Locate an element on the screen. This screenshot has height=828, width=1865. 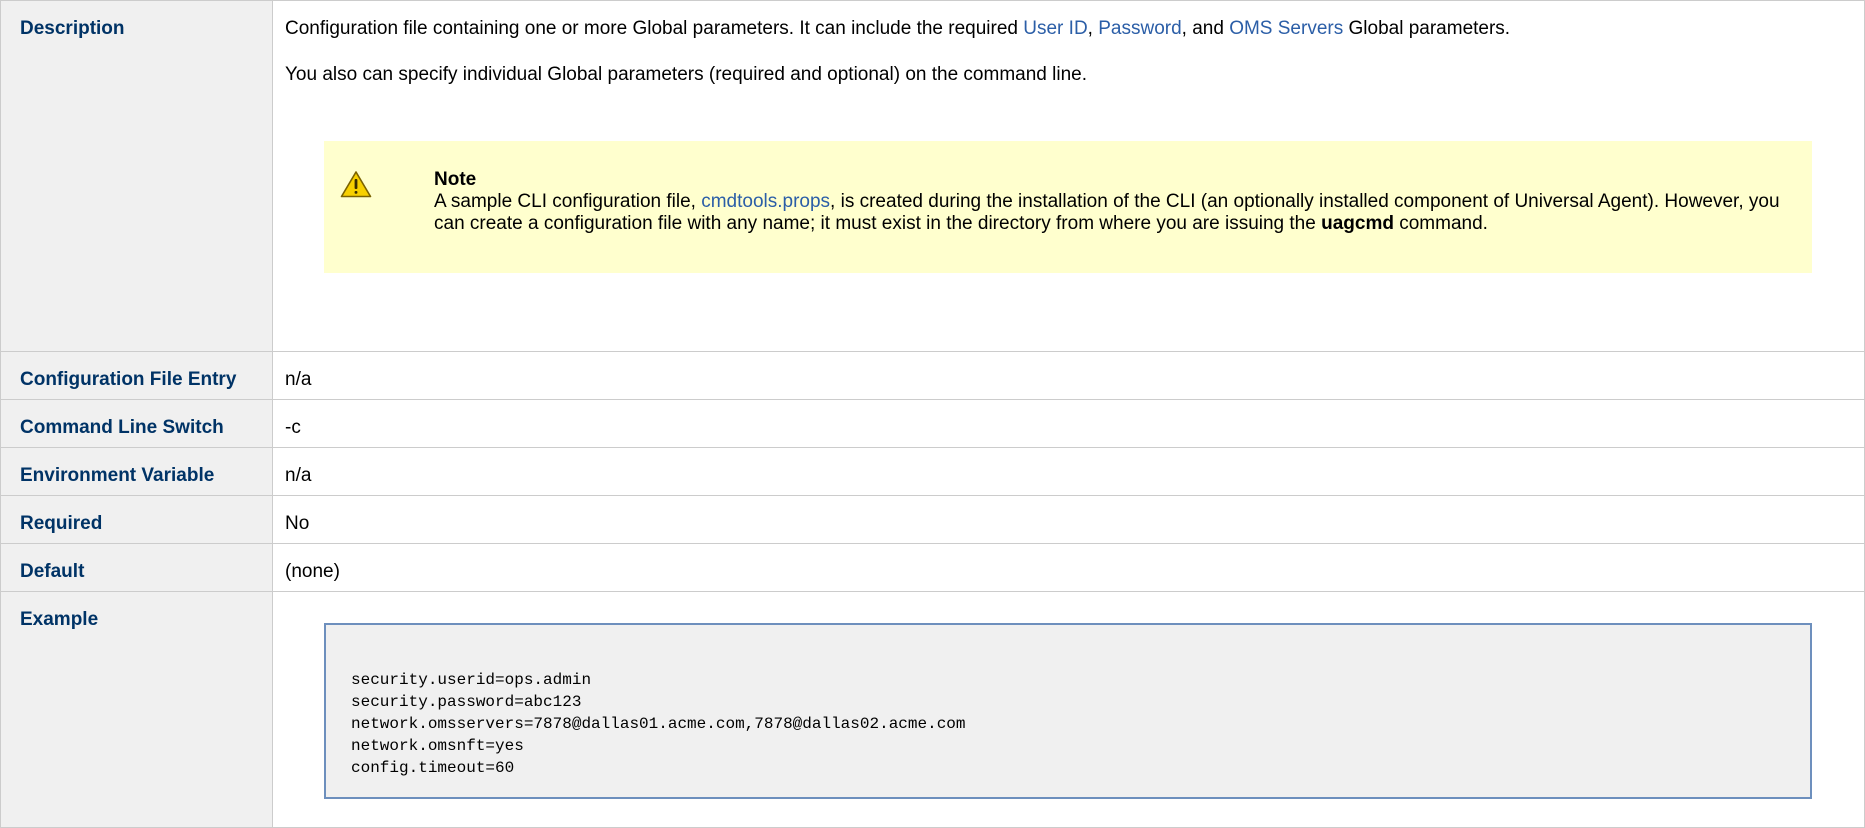
row-command-line-switch: Command Line Switch -c is located at coordinates (932, 423).